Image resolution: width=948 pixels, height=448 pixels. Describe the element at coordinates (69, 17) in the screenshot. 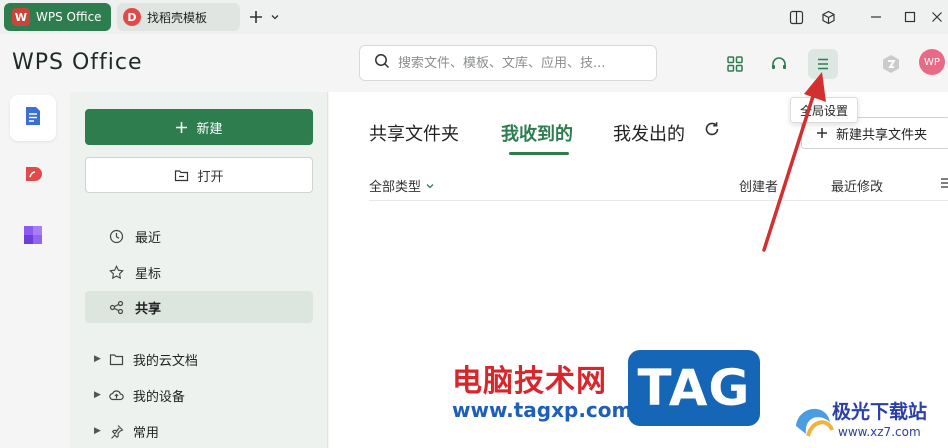

I see `tab-label: WPS Office` at that location.